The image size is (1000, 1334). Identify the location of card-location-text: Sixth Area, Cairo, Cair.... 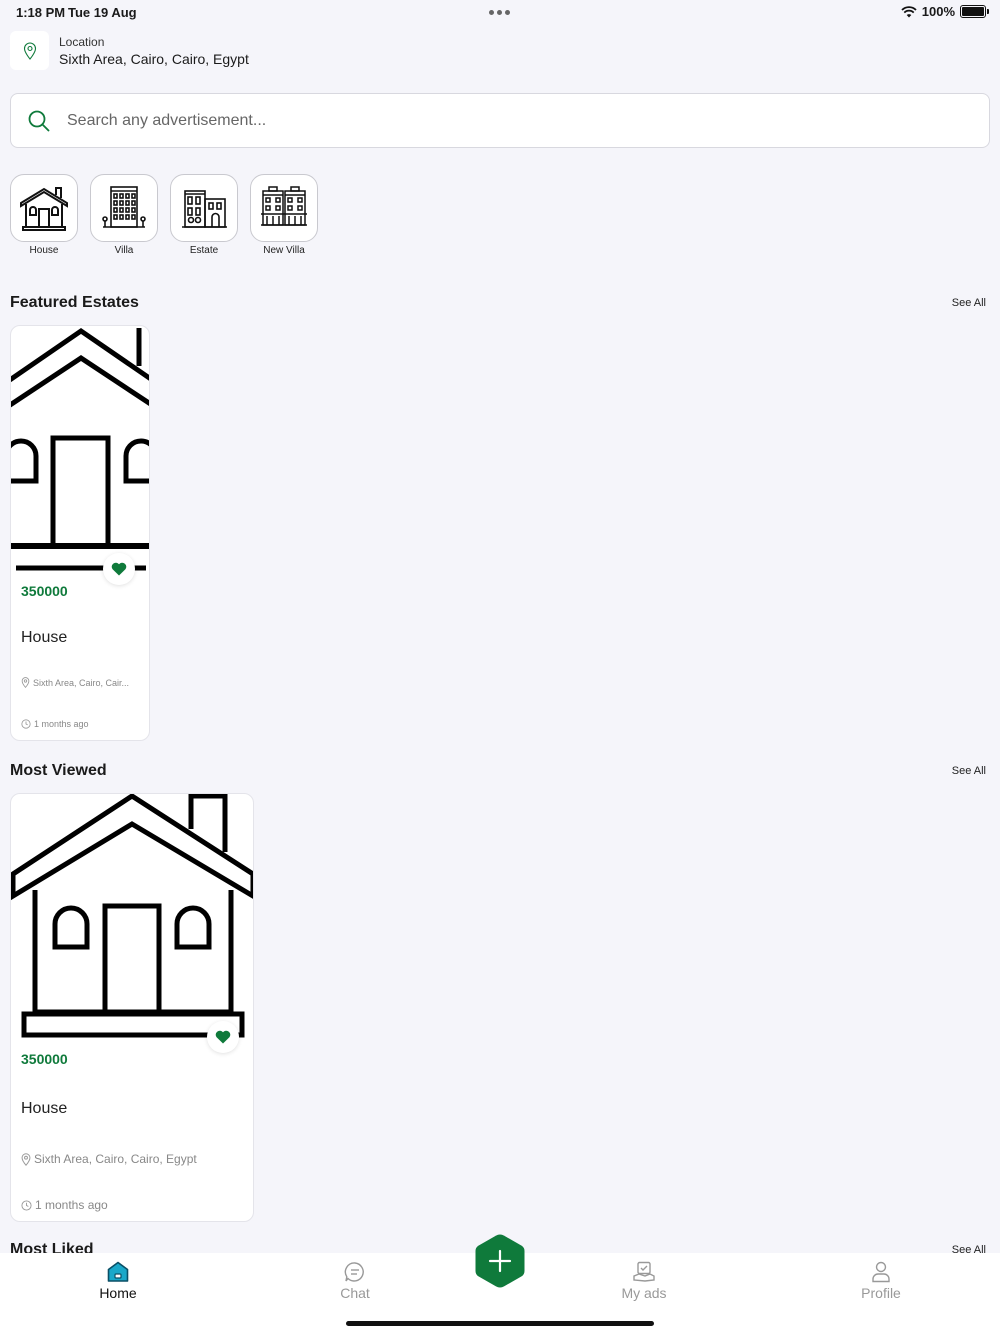
(81, 682).